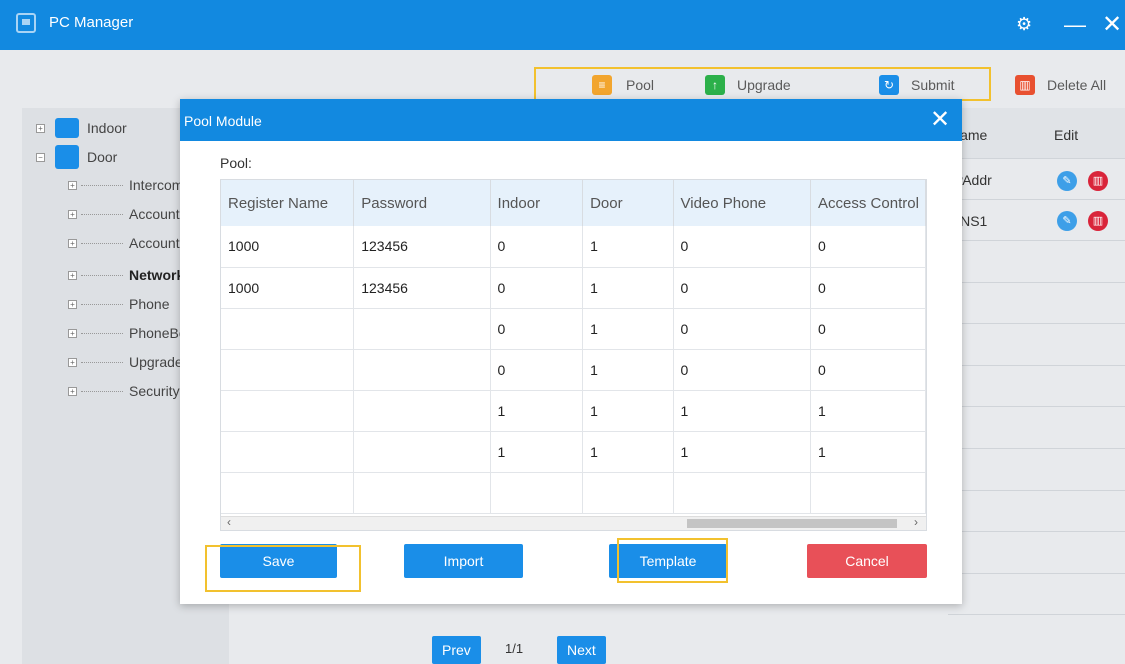 The image size is (1125, 664). I want to click on refresh-icon: ↻, so click(889, 85).